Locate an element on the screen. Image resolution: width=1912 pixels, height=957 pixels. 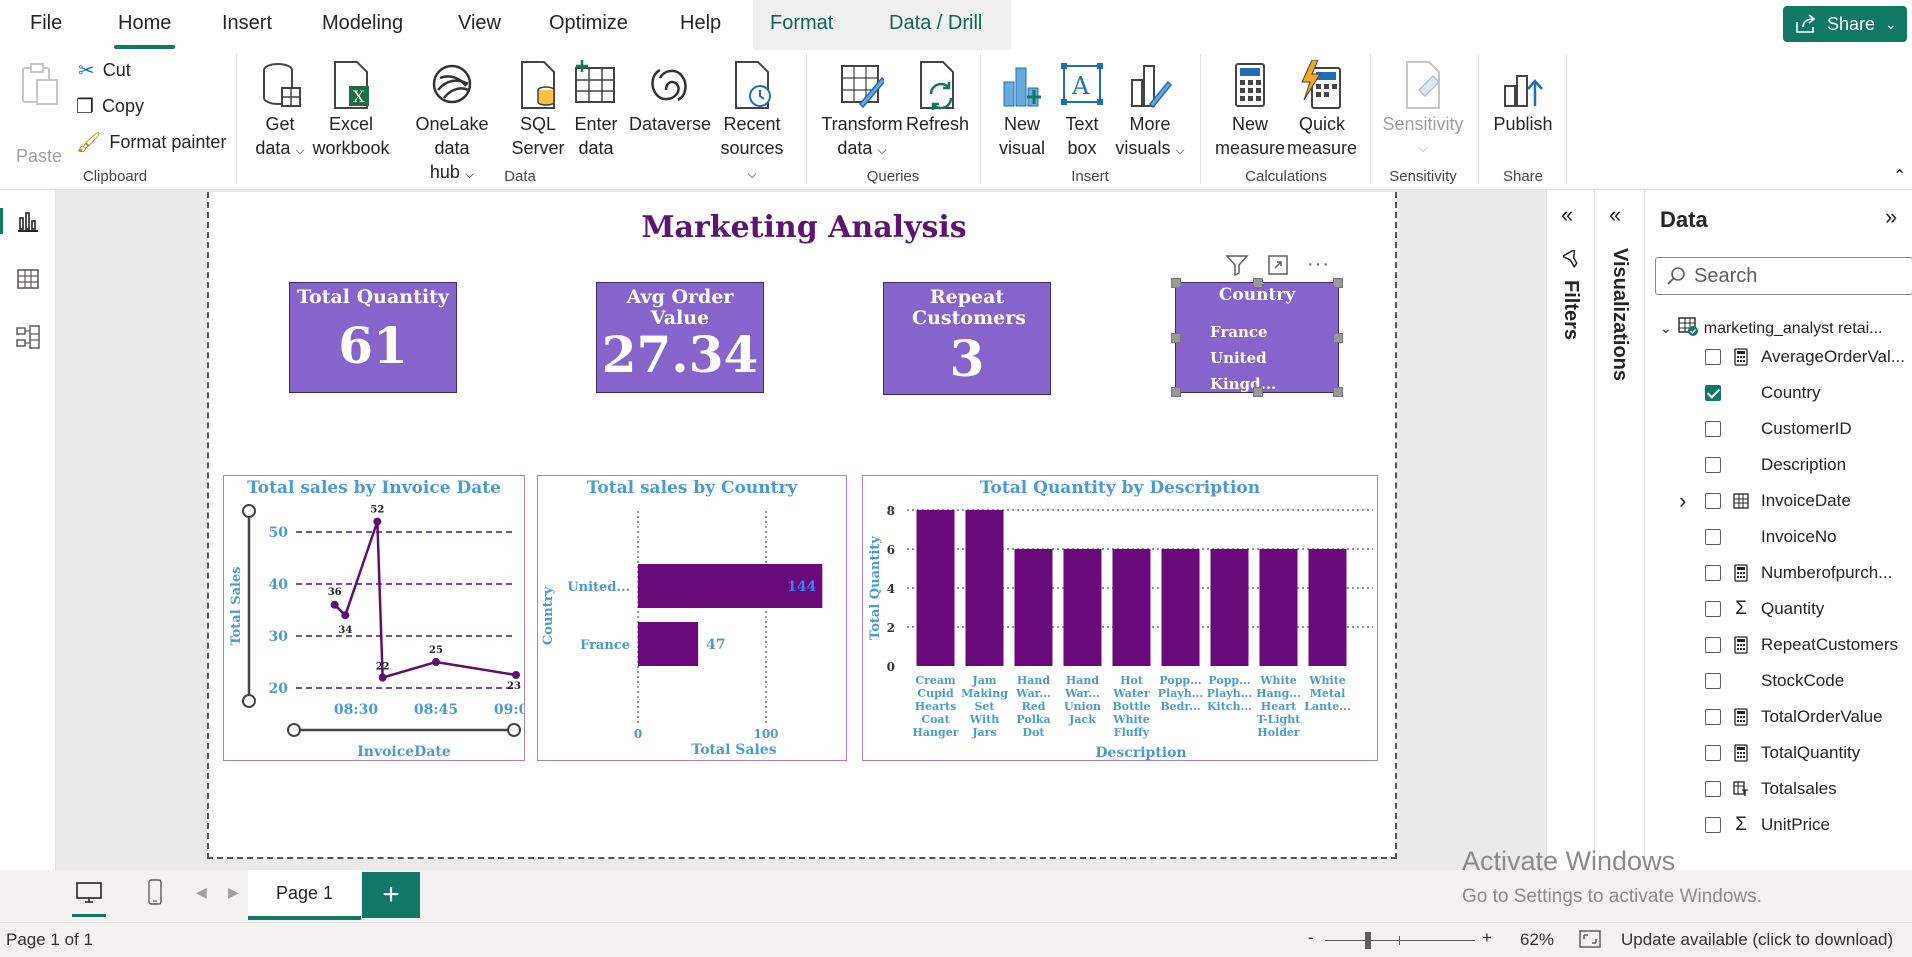
card-avg-order-value: Avg Order Value 27.34 is located at coordinates (680, 337).